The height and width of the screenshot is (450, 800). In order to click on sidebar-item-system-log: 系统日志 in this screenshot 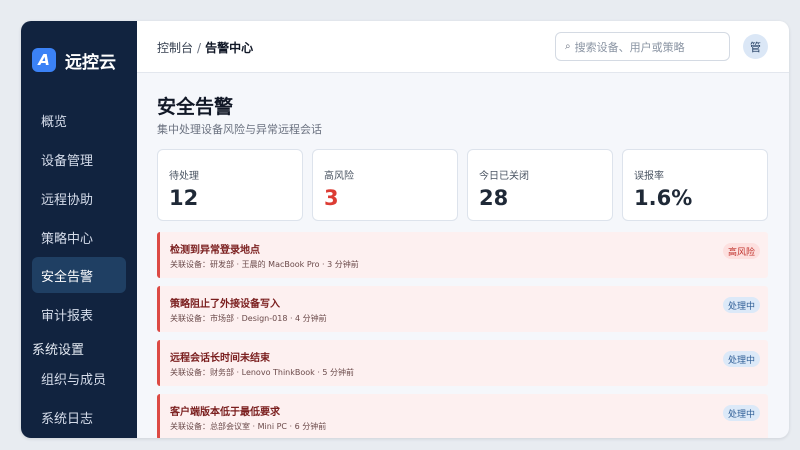, I will do `click(79, 417)`.